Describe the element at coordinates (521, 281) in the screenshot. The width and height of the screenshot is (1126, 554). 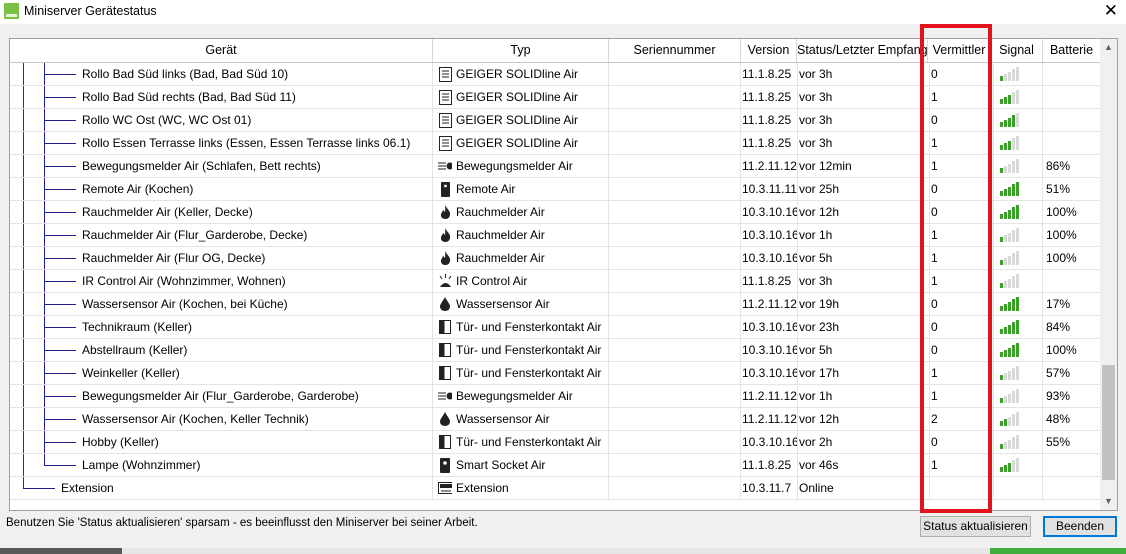
I see `type-cell: IR Control Air` at that location.